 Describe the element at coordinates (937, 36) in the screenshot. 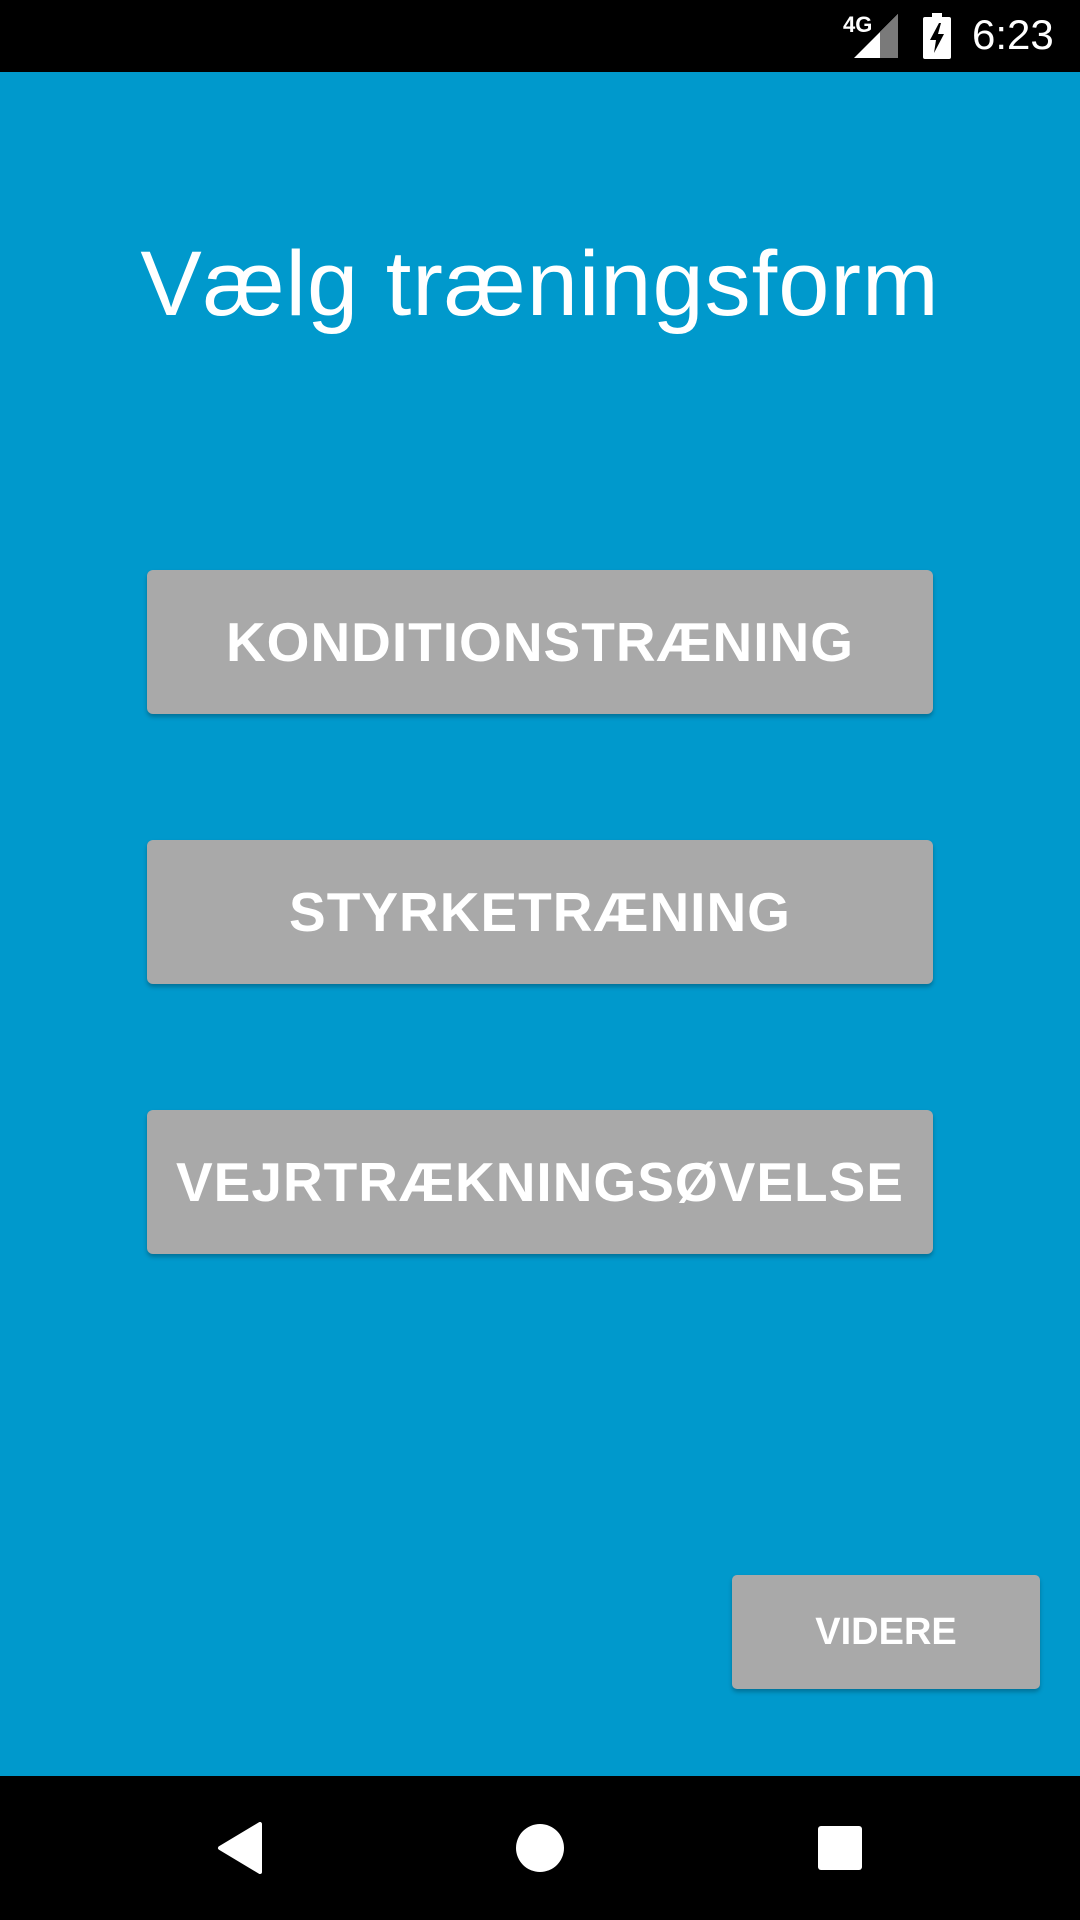

I see `battery-charging-icon` at that location.